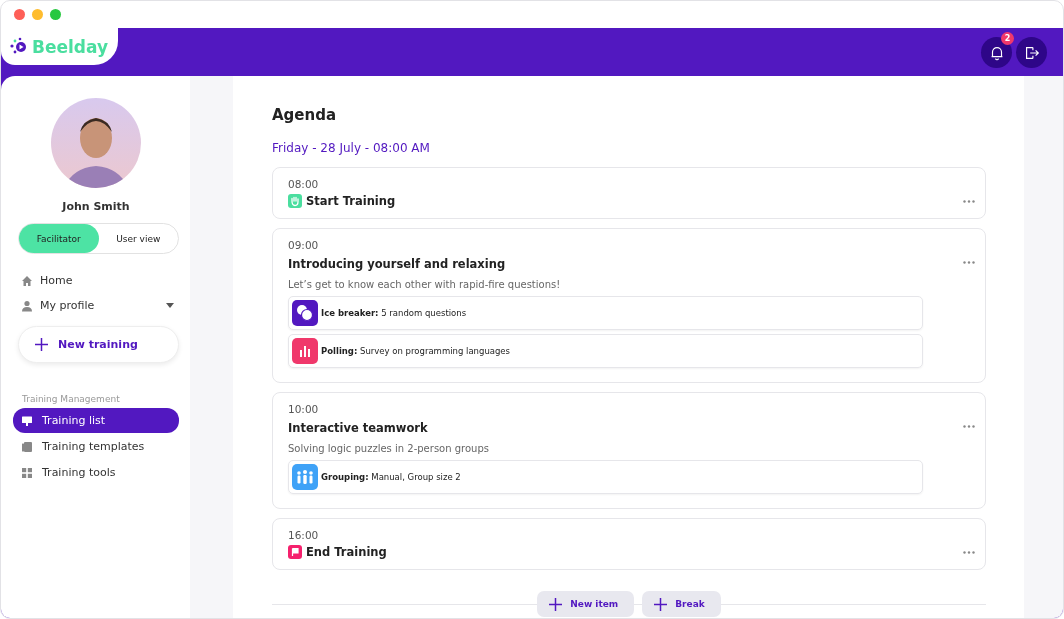 The width and height of the screenshot is (1064, 619). What do you see at coordinates (1031, 52) in the screenshot?
I see `logout-button` at bounding box center [1031, 52].